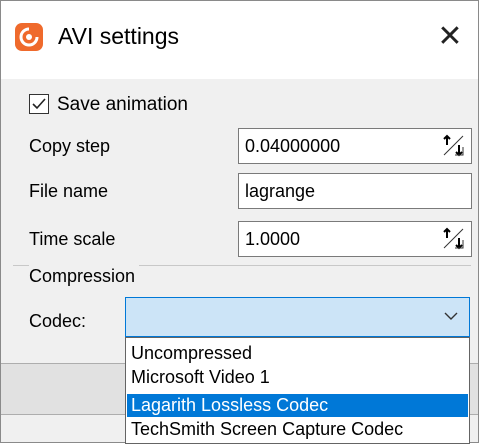 This screenshot has width=479, height=444. I want to click on copy-step-label: Copy step, so click(70, 146).